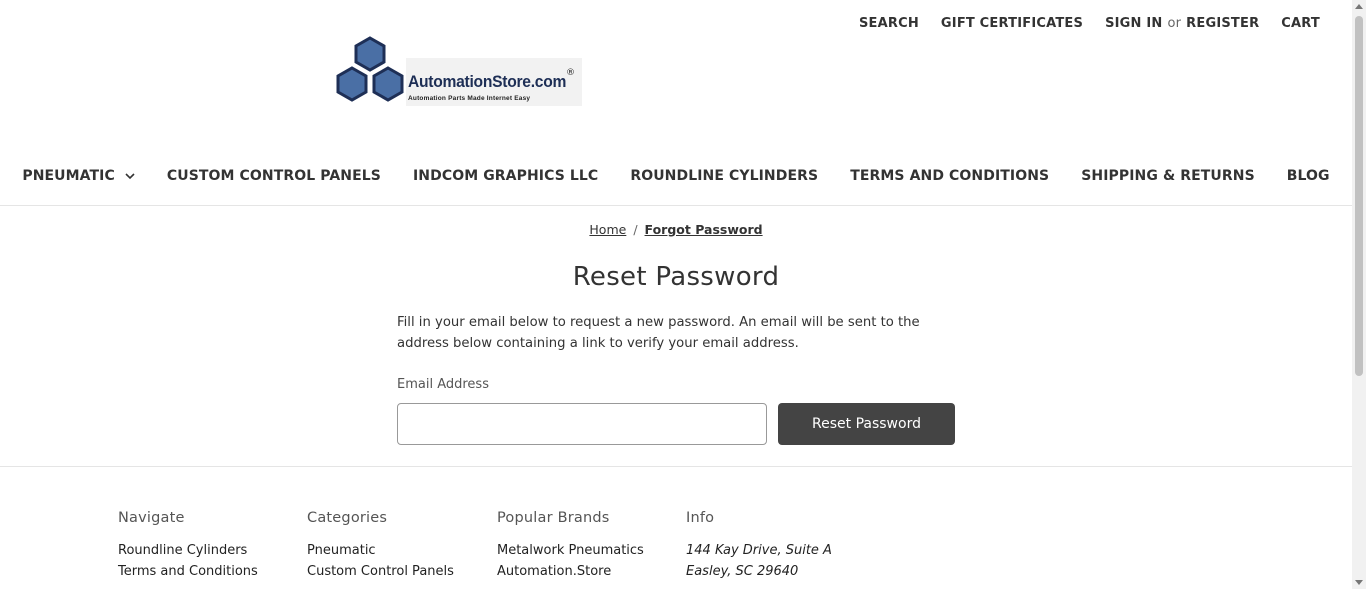 Image resolution: width=1366 pixels, height=589 pixels. What do you see at coordinates (676, 466) in the screenshot?
I see `footer-divider` at bounding box center [676, 466].